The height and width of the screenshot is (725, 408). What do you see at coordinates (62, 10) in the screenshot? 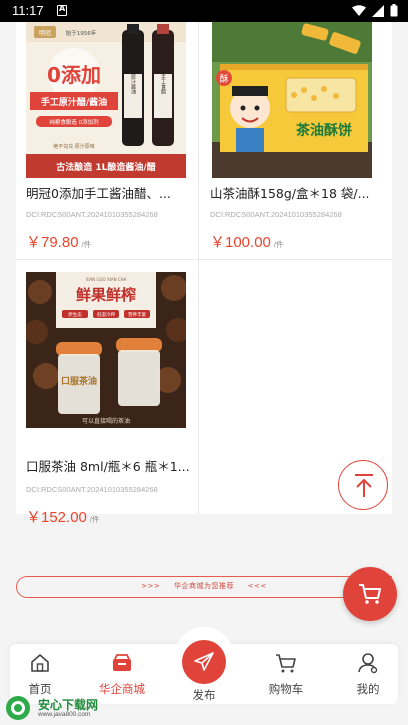
I see `notification-icon` at bounding box center [62, 10].